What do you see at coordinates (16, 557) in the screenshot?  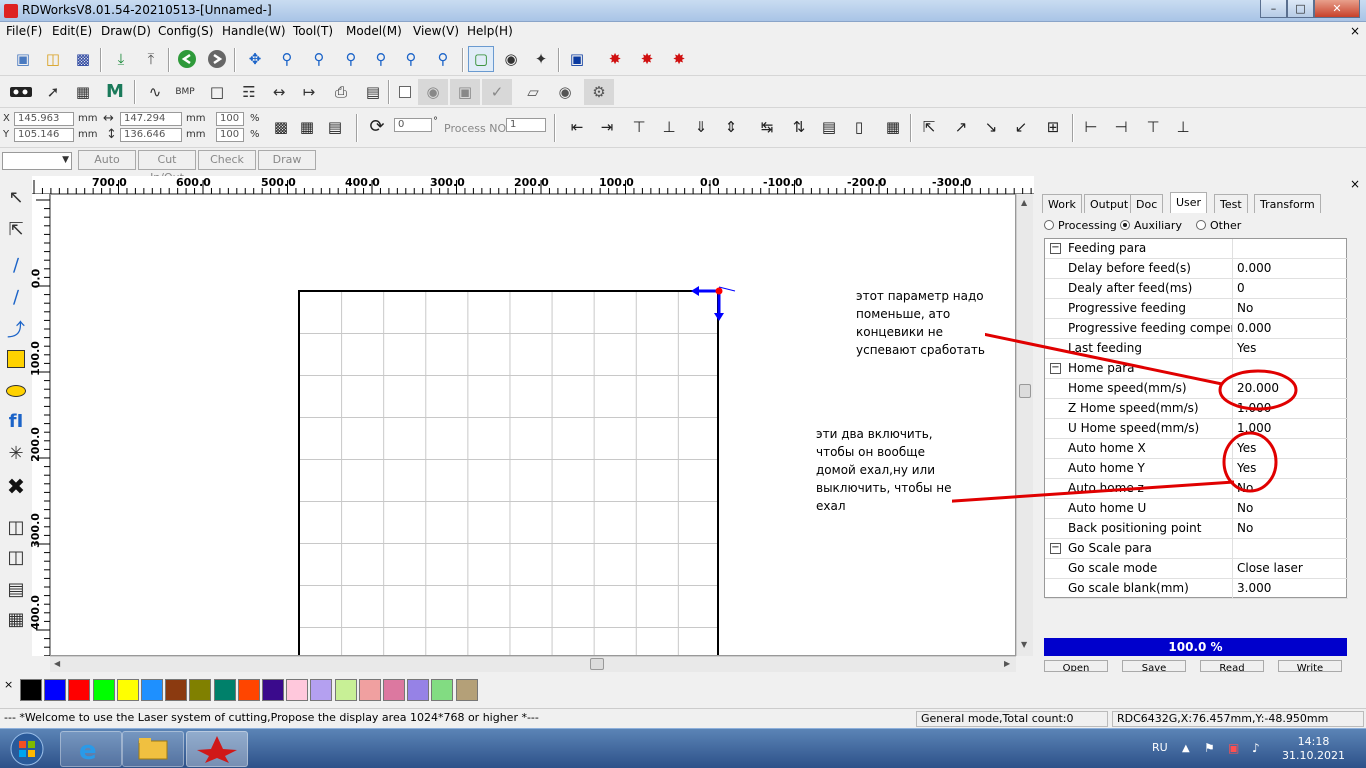 I see `mirror-v-icon: ◫` at bounding box center [16, 557].